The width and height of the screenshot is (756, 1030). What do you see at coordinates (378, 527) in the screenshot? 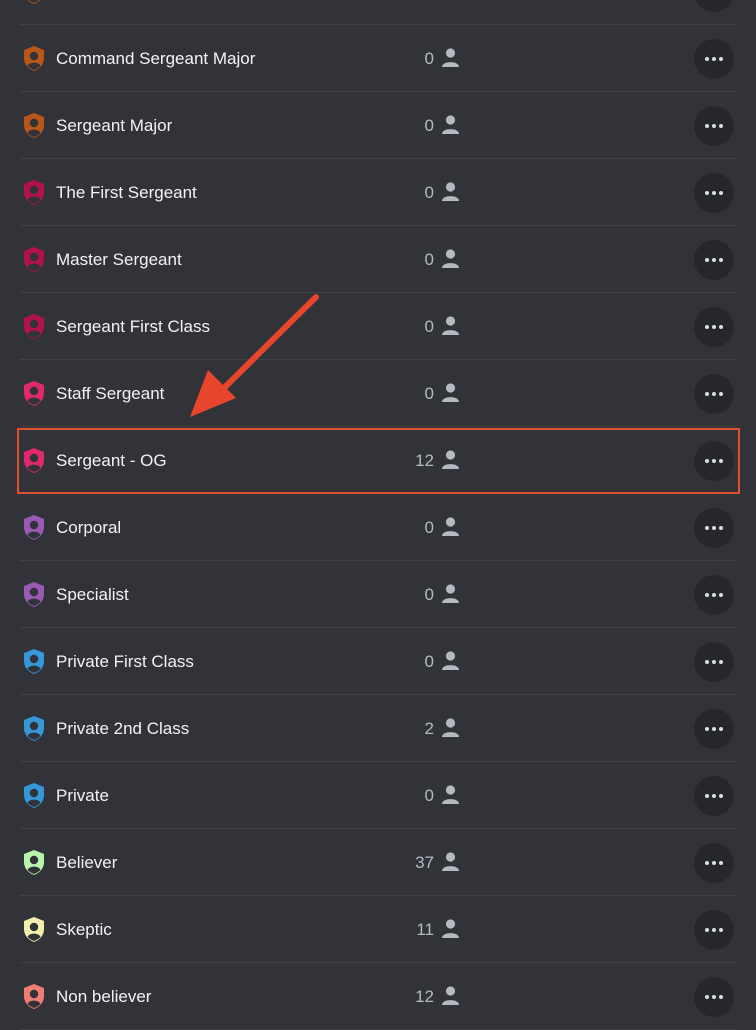
I see `role-row: Corporal 0` at bounding box center [378, 527].